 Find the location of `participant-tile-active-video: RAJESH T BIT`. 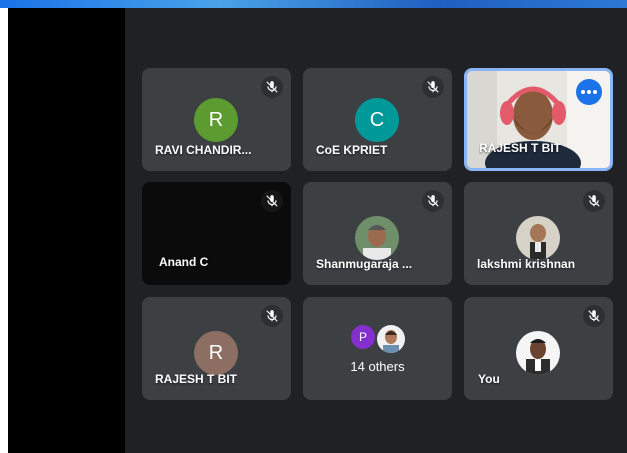

participant-tile-active-video: RAJESH T BIT is located at coordinates (538, 119).